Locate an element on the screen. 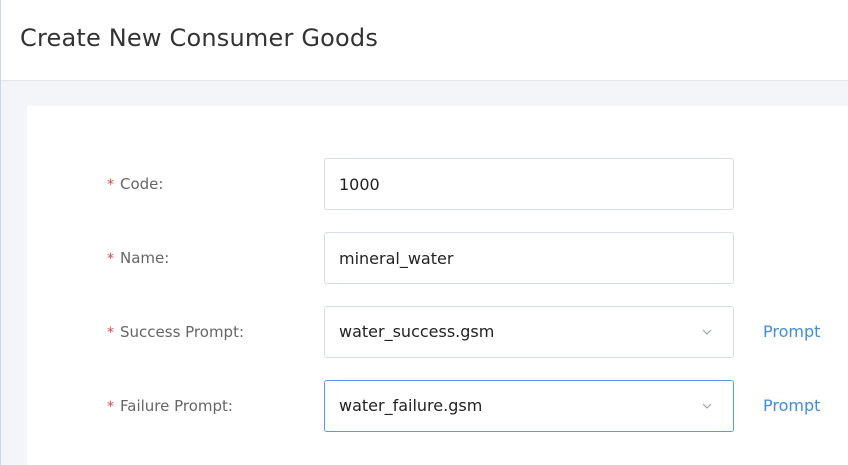 The width and height of the screenshot is (848, 465). failure-prompt-label: * Failure Prompt: is located at coordinates (170, 406).